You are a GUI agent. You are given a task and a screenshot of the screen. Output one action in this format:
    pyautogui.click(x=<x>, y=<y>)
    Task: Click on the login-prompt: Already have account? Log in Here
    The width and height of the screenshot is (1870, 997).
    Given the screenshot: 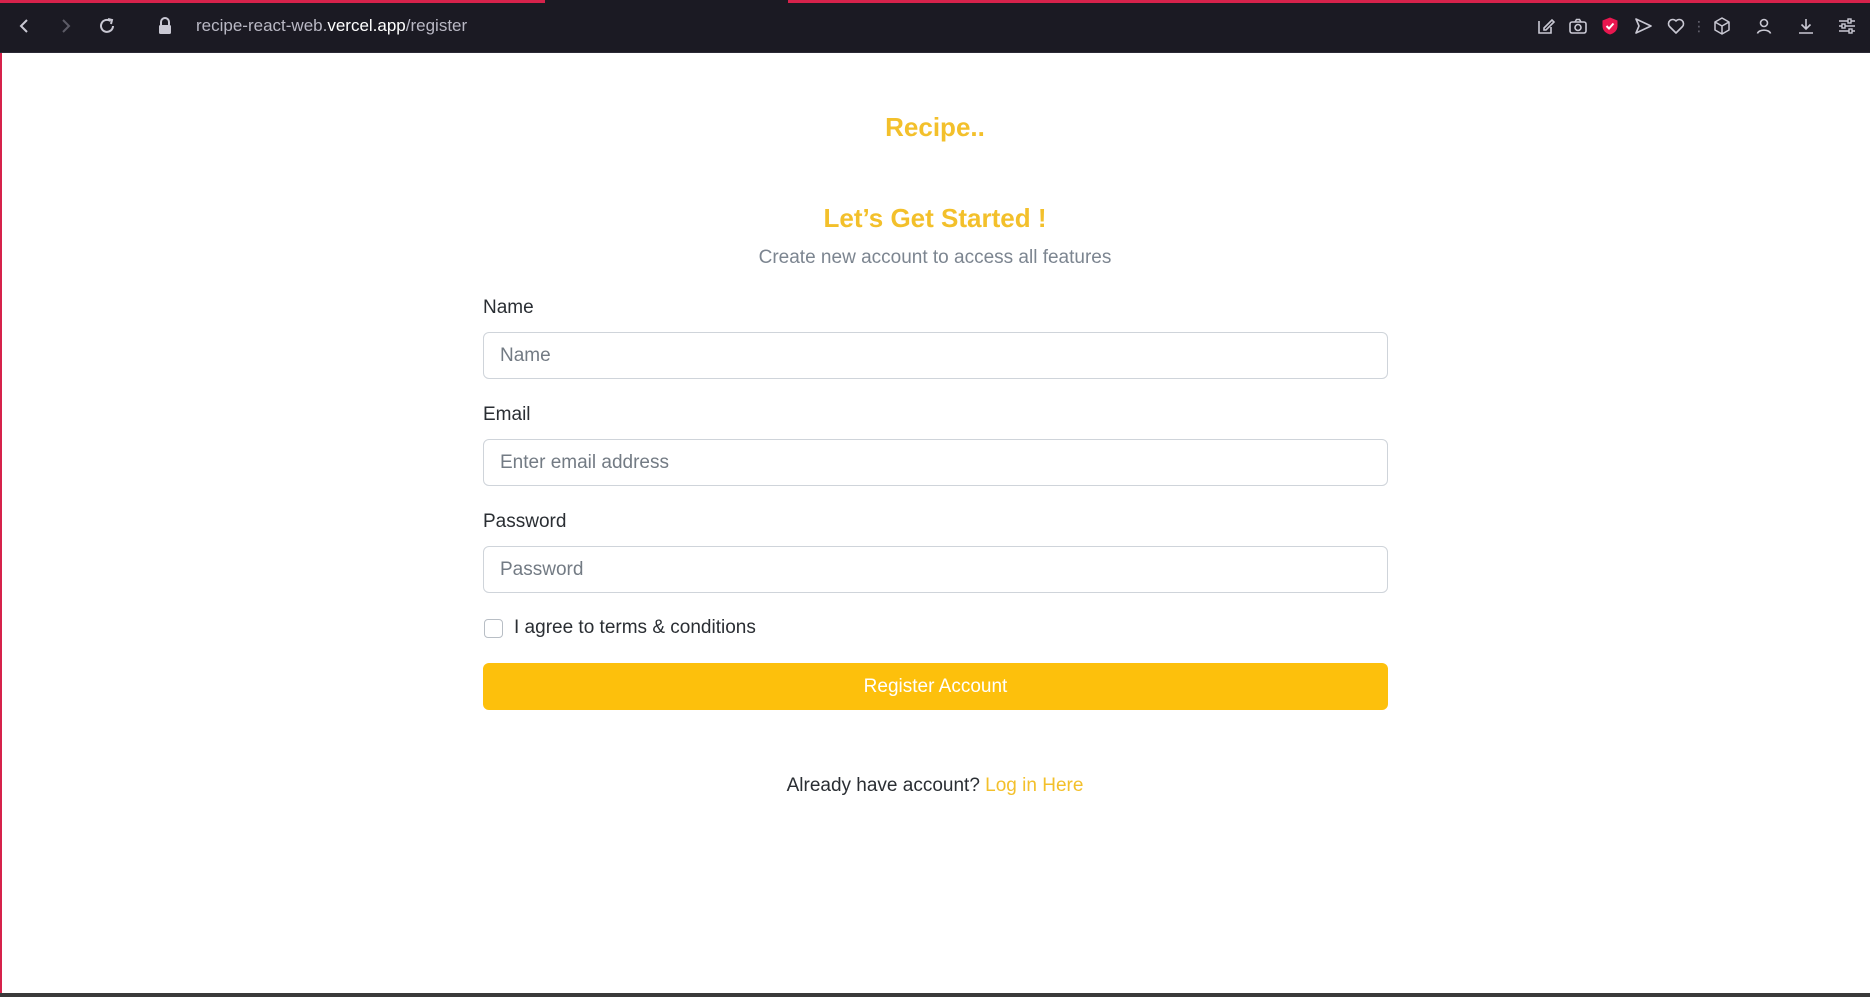 What is the action you would take?
    pyautogui.click(x=935, y=786)
    